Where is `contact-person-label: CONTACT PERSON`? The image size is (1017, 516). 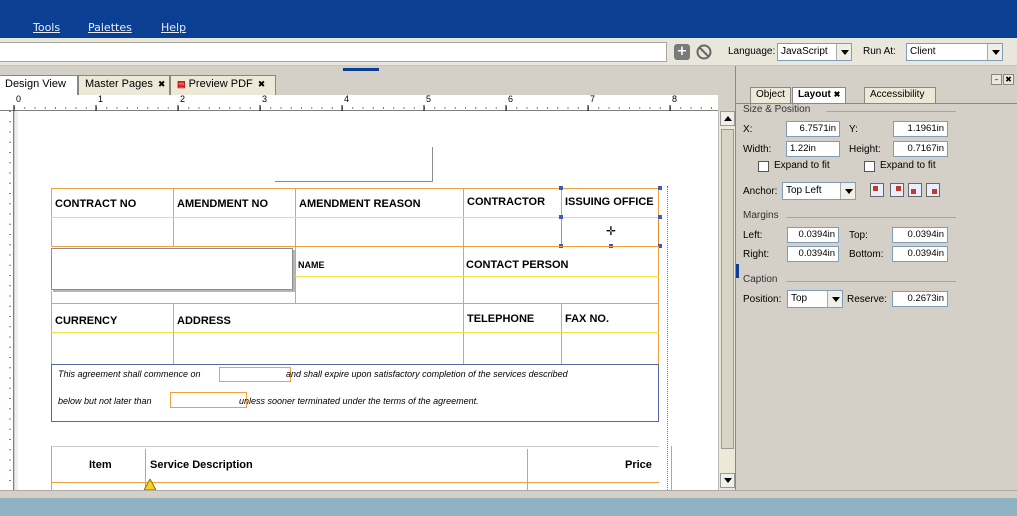 contact-person-label: CONTACT PERSON is located at coordinates (517, 265).